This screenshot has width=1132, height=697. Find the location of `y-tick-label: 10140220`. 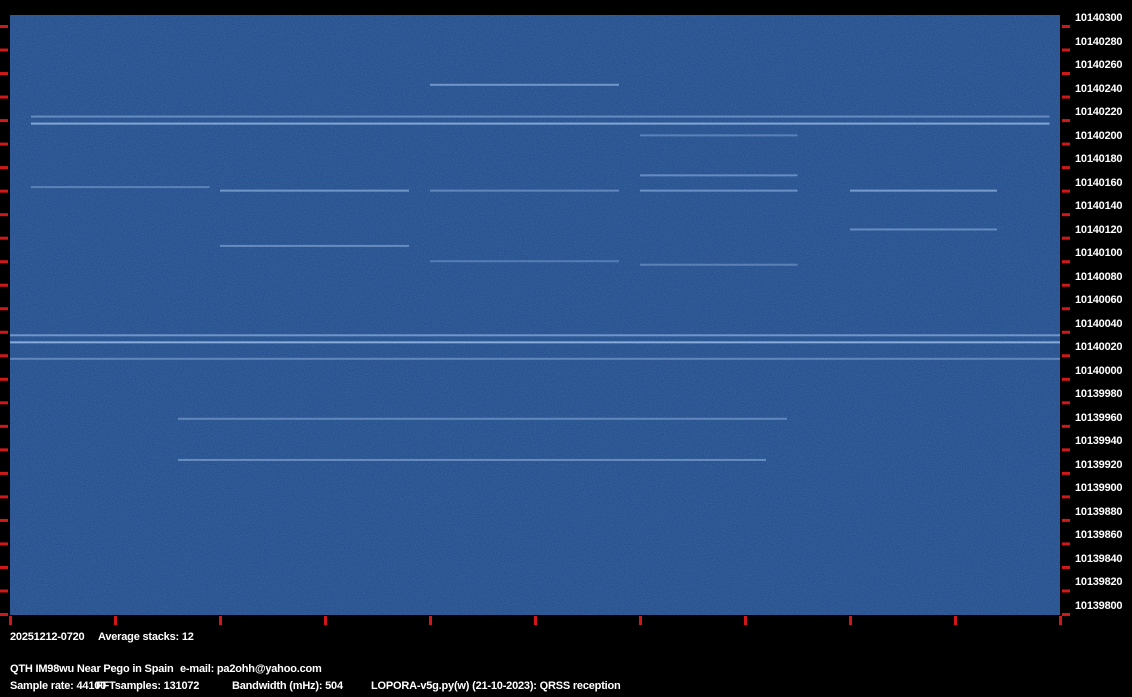

y-tick-label: 10140220 is located at coordinates (1099, 112).